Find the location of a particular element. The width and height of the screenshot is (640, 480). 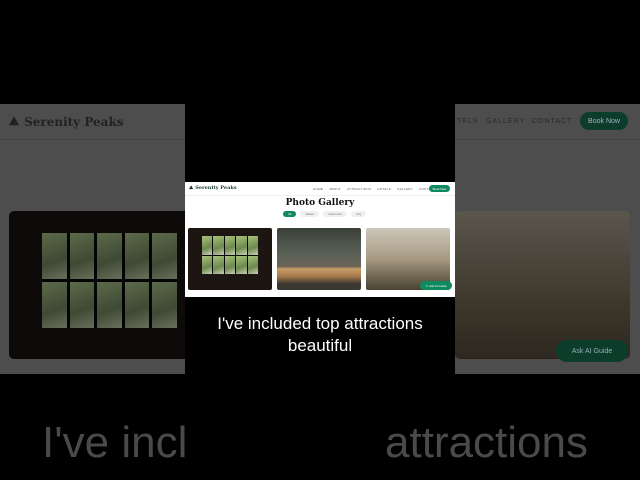

bg-ai-button: Ask AI Guide is located at coordinates (592, 351).